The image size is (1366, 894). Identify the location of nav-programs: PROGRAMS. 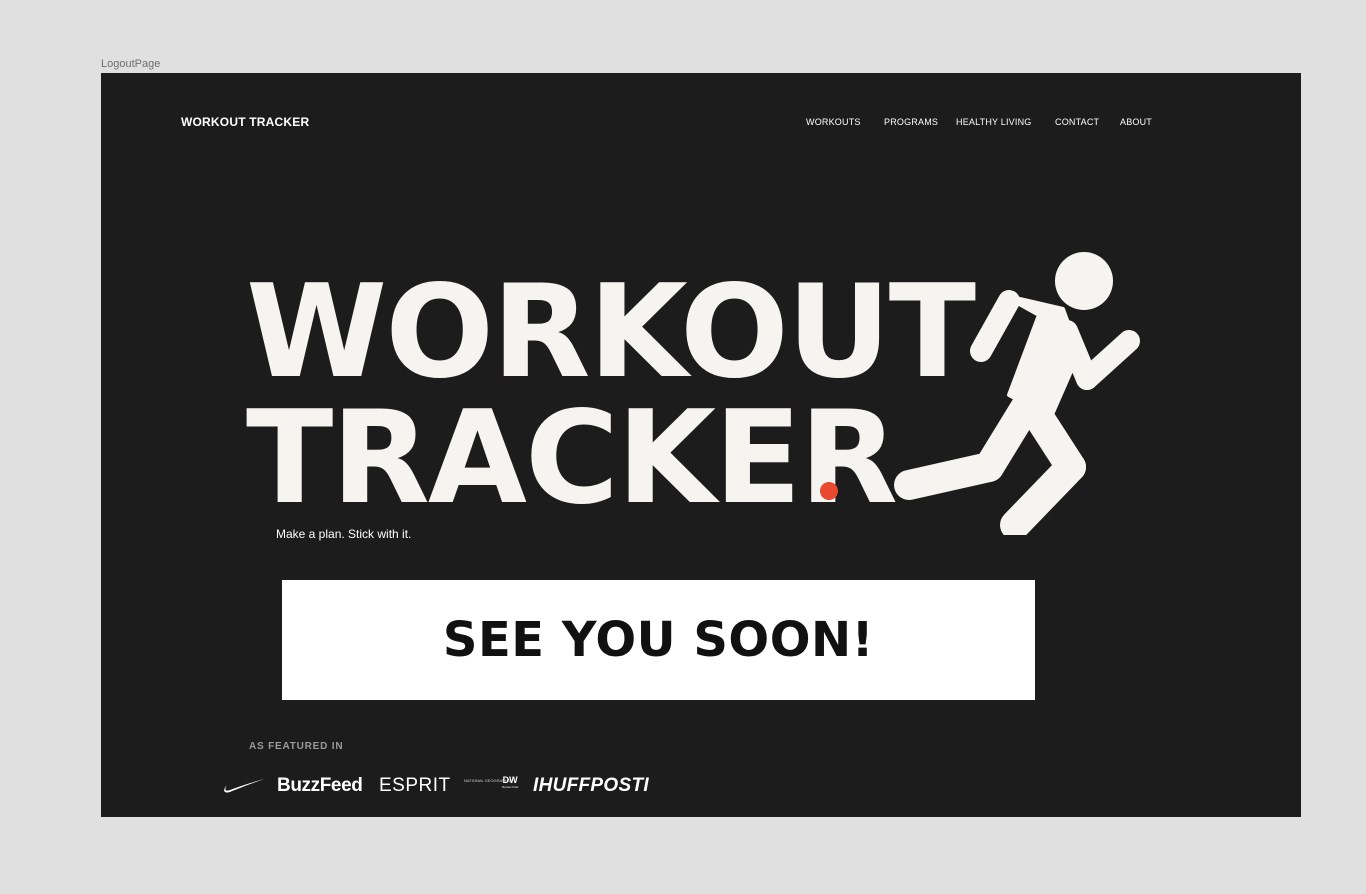
(911, 122).